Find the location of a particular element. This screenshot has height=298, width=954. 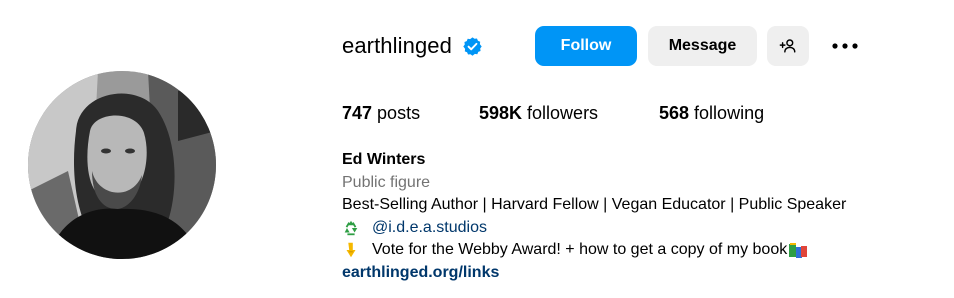

recycle-icon is located at coordinates (352, 228).